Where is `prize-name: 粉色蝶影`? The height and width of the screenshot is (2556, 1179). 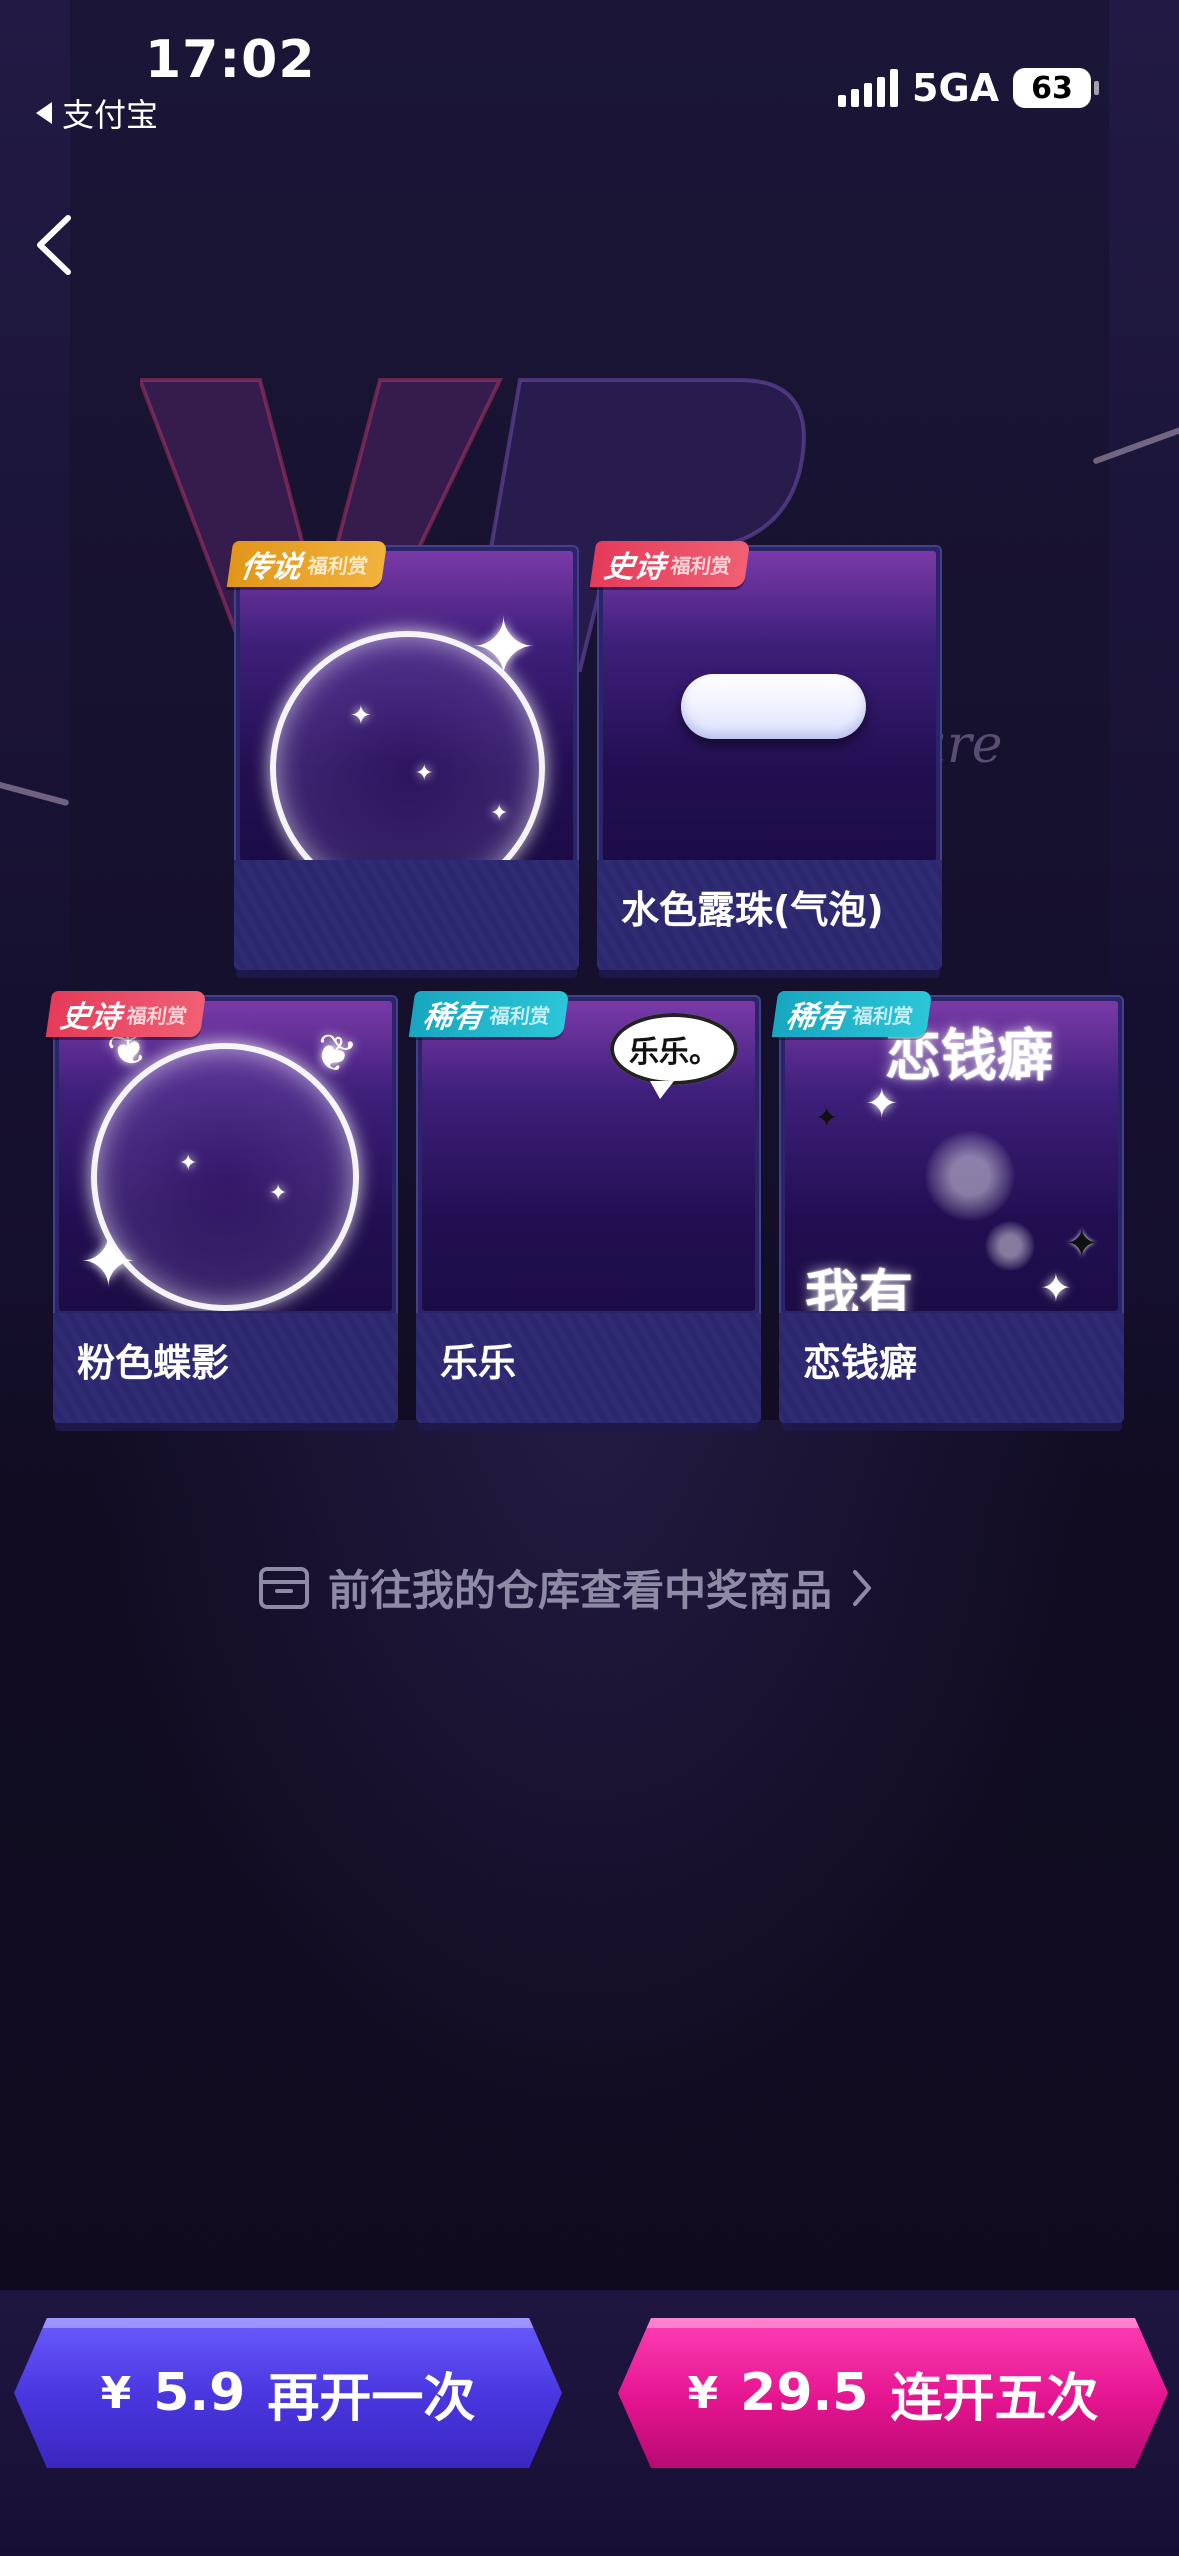 prize-name: 粉色蝶影 is located at coordinates (153, 1363).